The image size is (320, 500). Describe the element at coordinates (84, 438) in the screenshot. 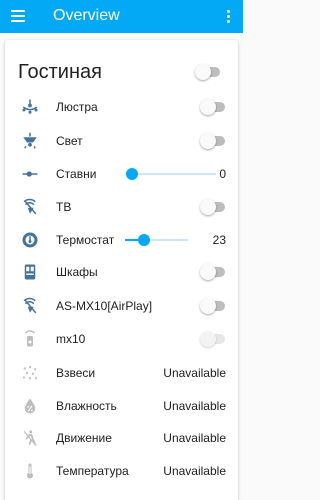

I see `entity-label: Движение` at that location.